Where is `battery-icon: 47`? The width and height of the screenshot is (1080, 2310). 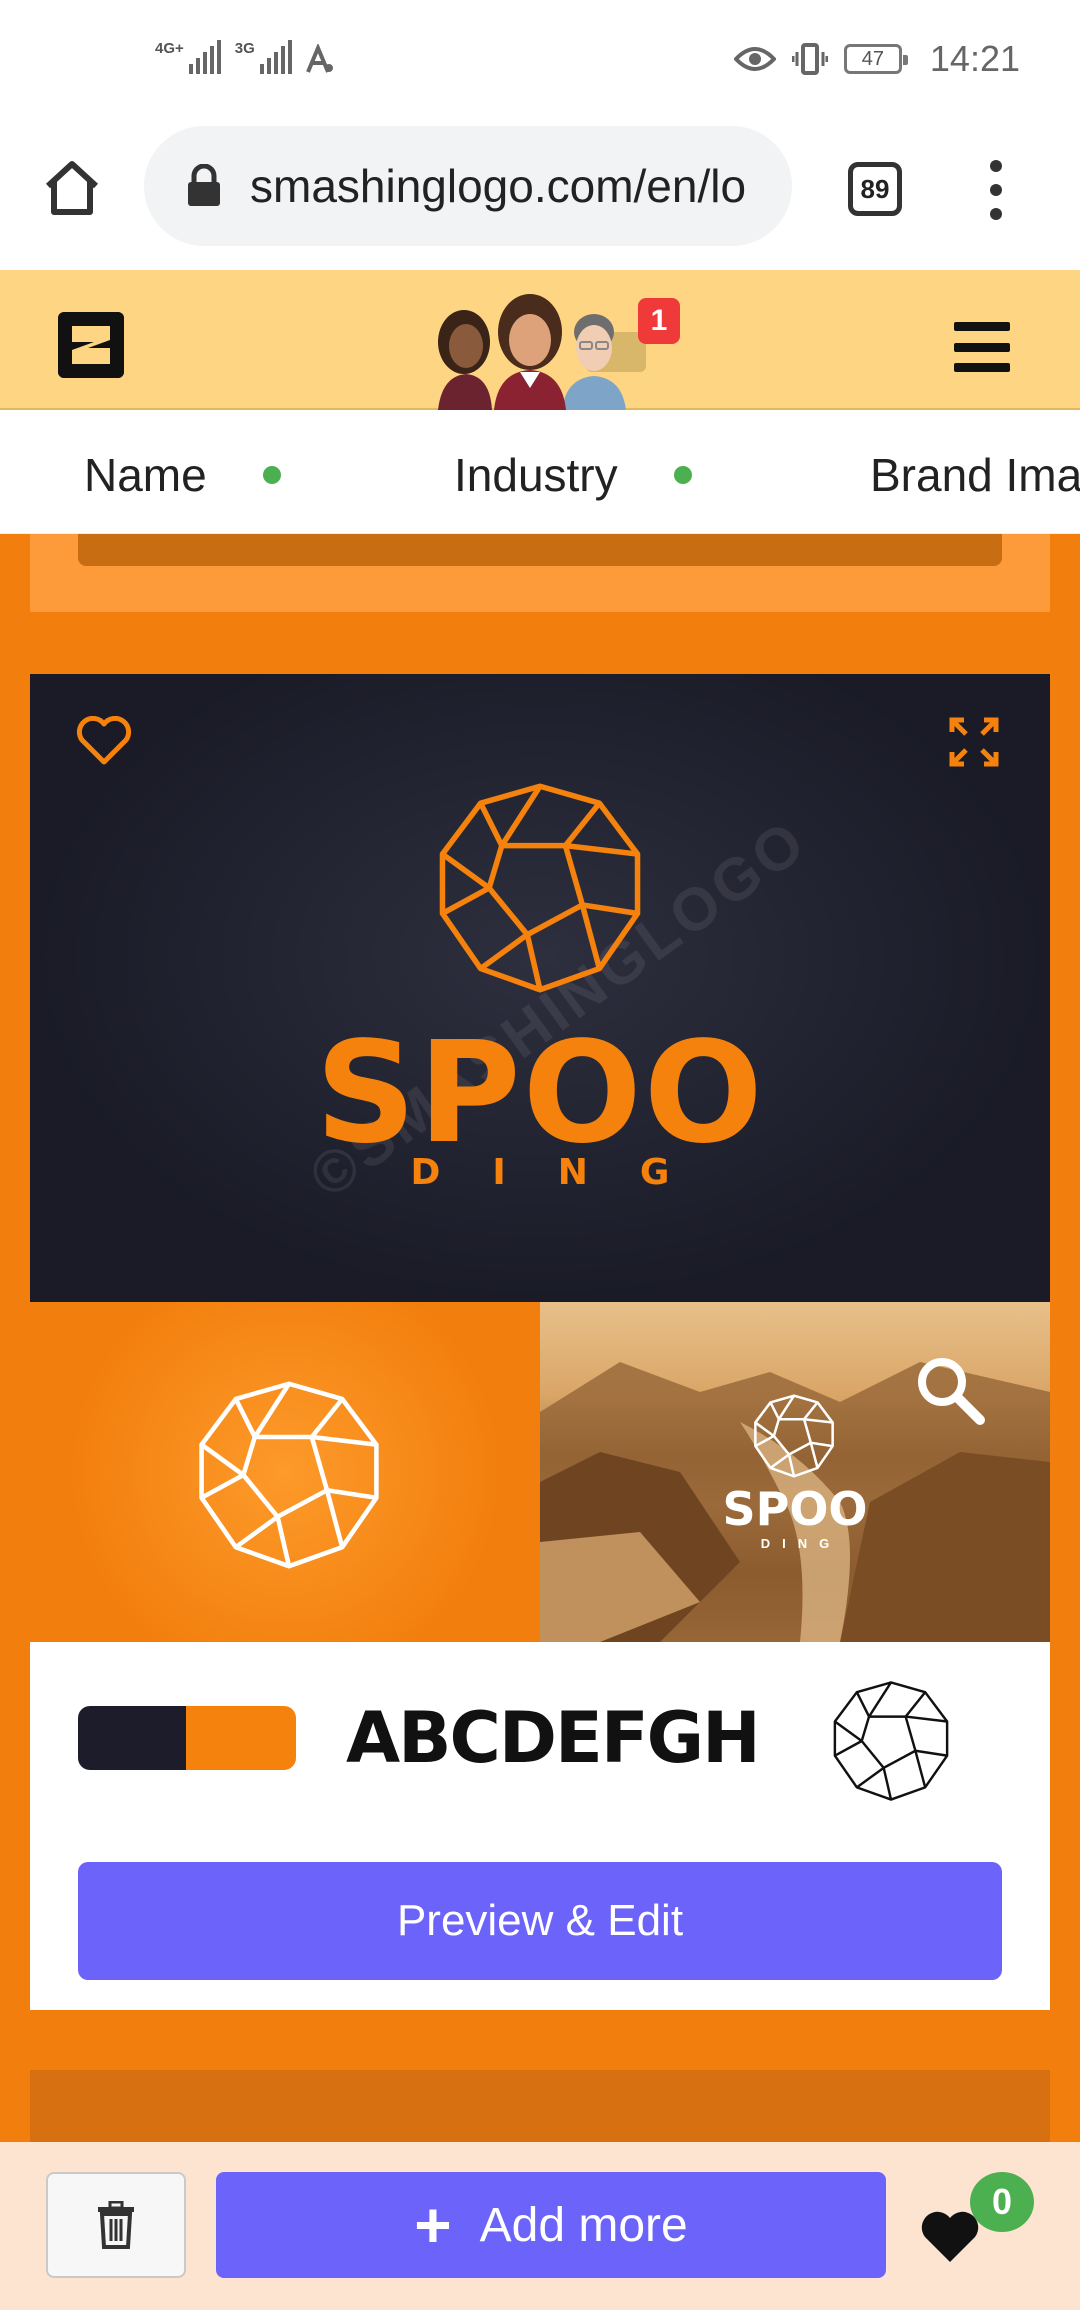
battery-icon: 47 is located at coordinates (875, 59).